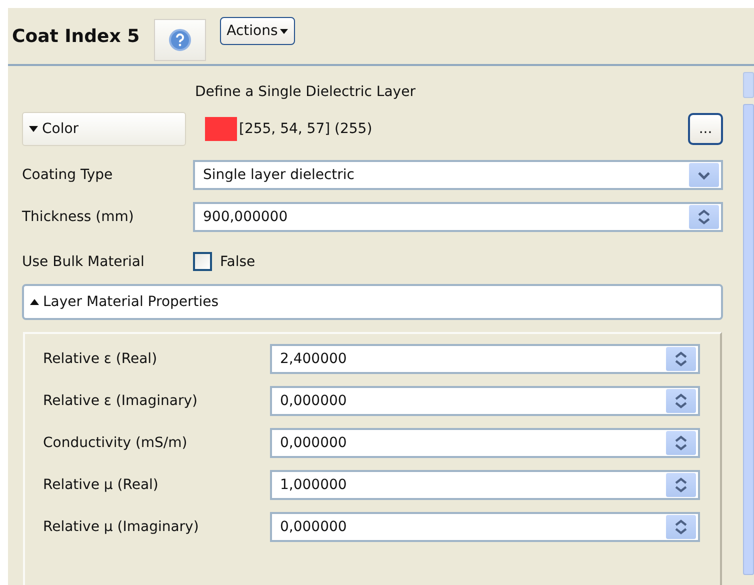 The height and width of the screenshot is (585, 754). I want to click on caret-icon, so click(284, 31).